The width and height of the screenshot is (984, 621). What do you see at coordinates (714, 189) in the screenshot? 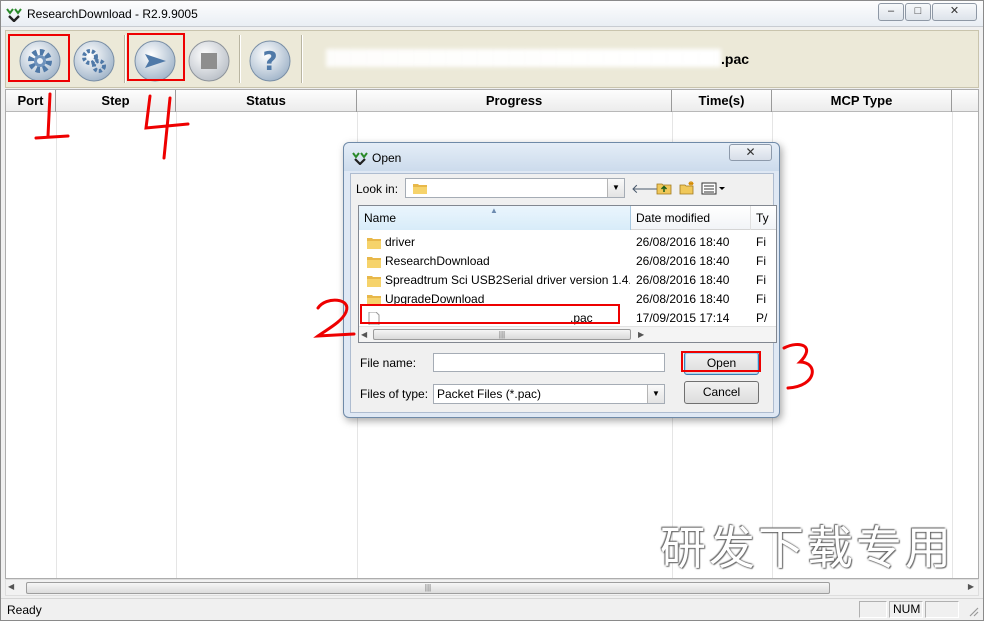
I see `view-menu-icon` at bounding box center [714, 189].